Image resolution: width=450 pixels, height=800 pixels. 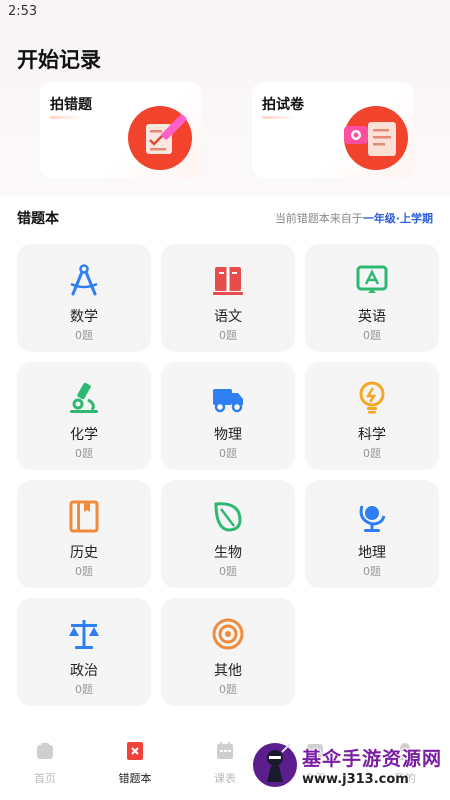 I want to click on subject-name: 生物, so click(x=228, y=553).